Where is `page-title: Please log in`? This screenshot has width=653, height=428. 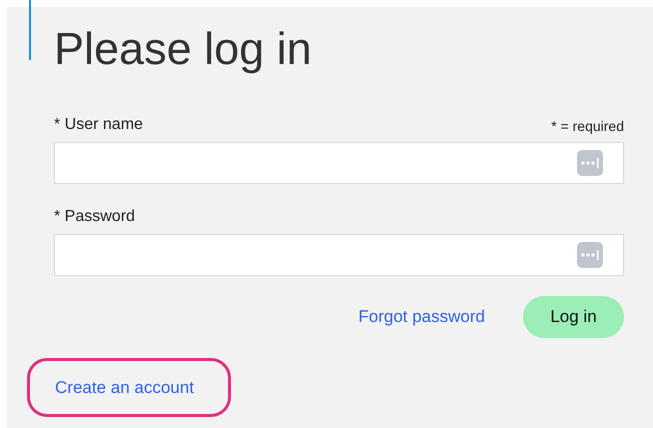 page-title: Please log in is located at coordinates (183, 49).